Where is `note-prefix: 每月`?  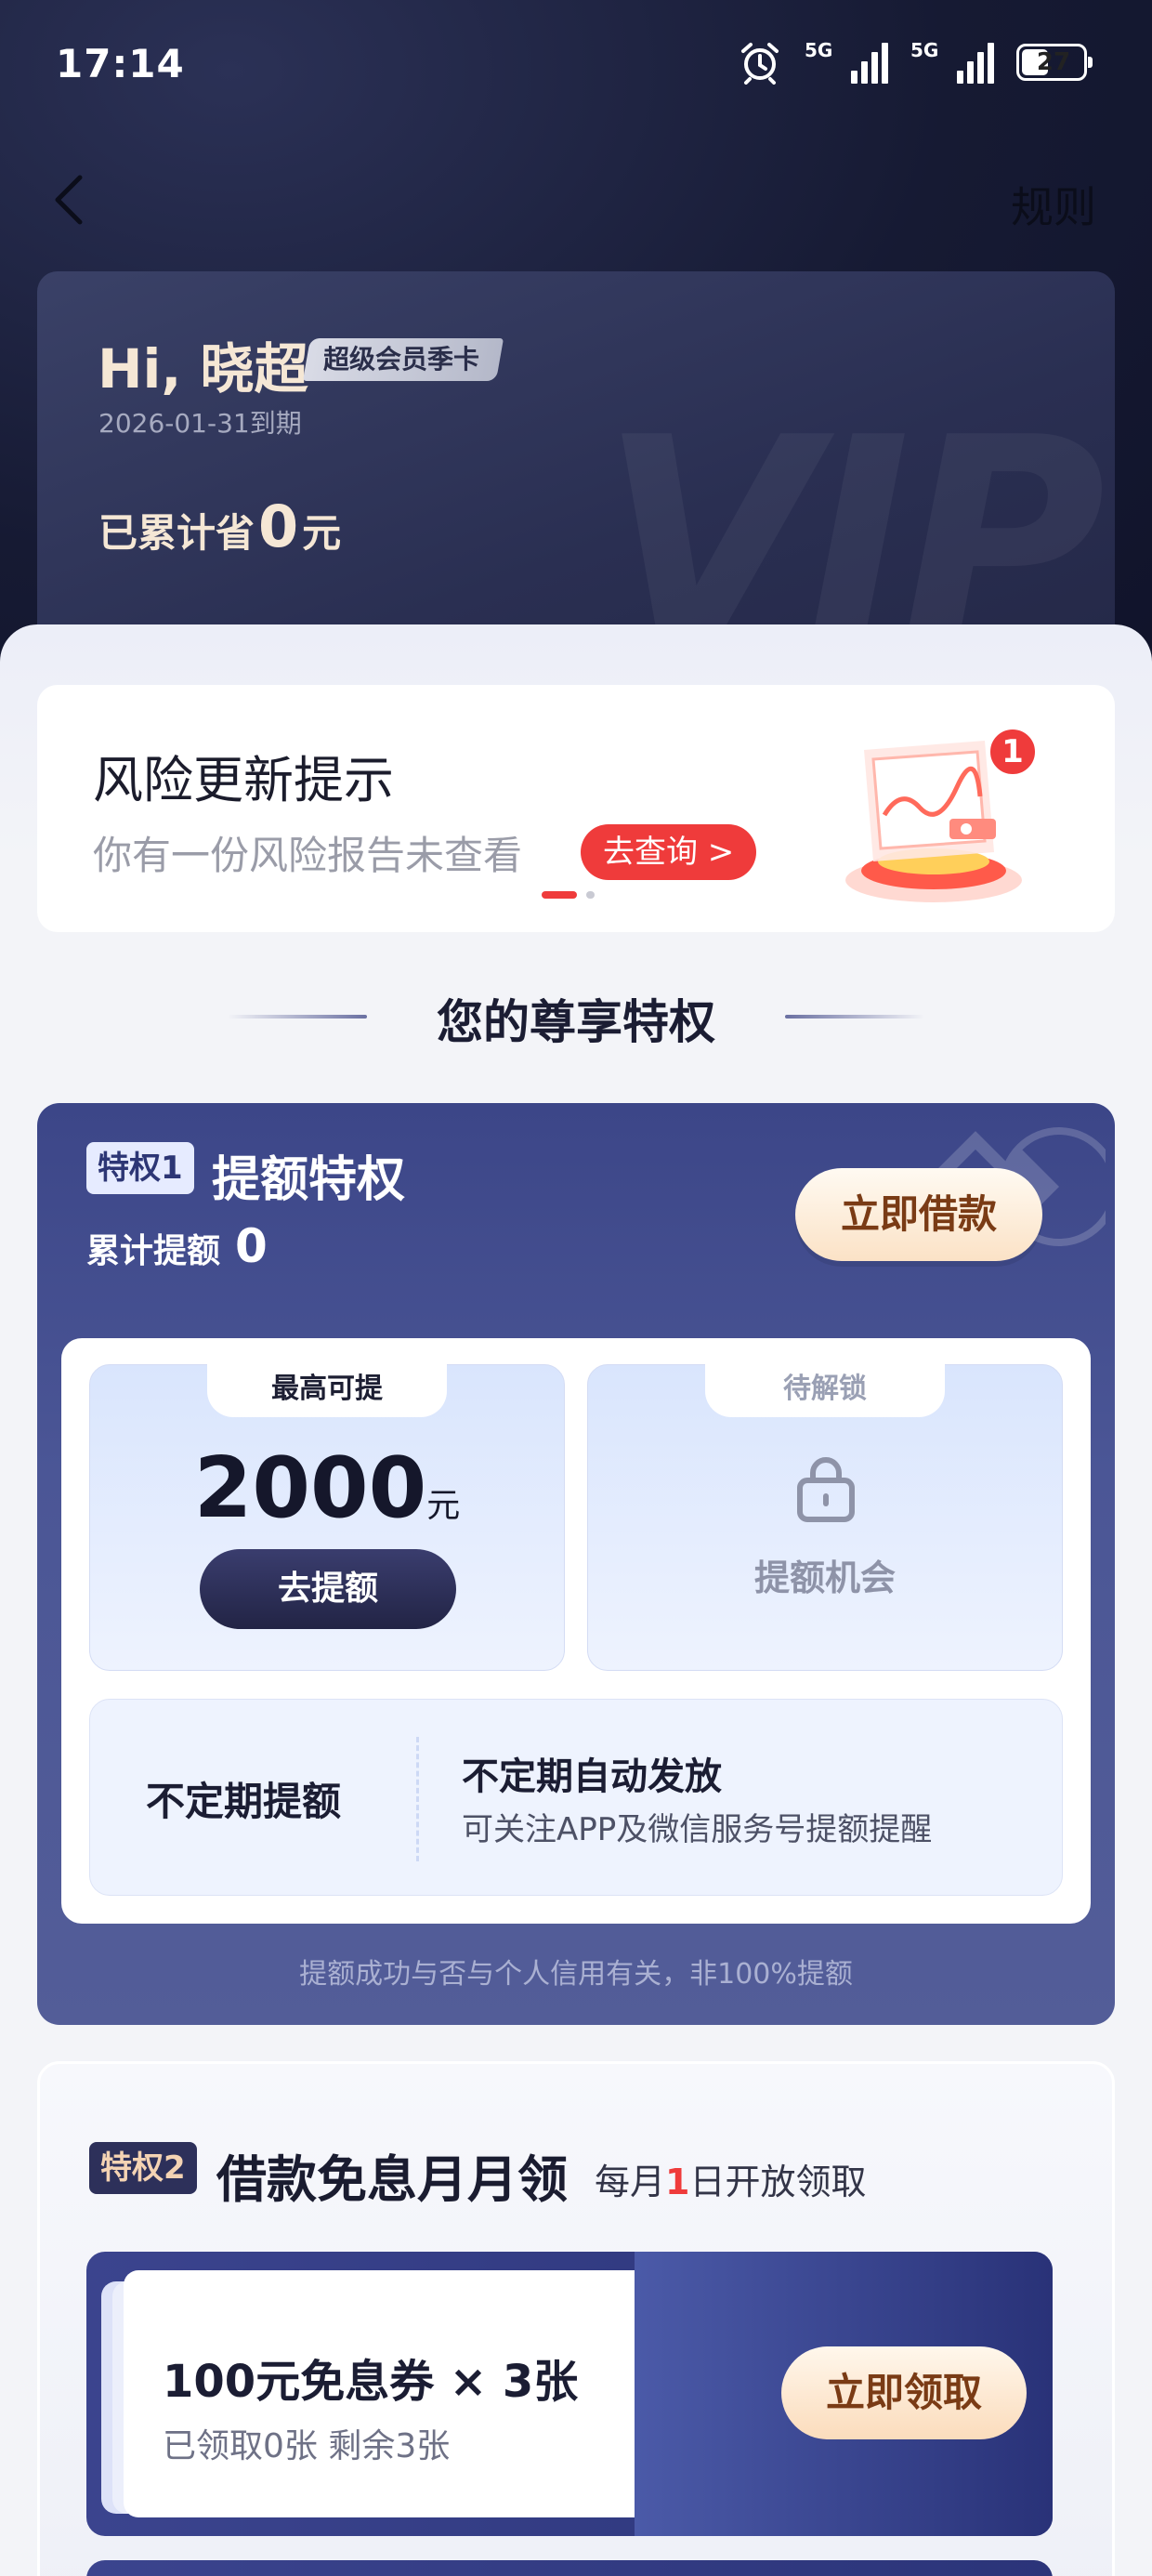
note-prefix: 每月 is located at coordinates (630, 2182).